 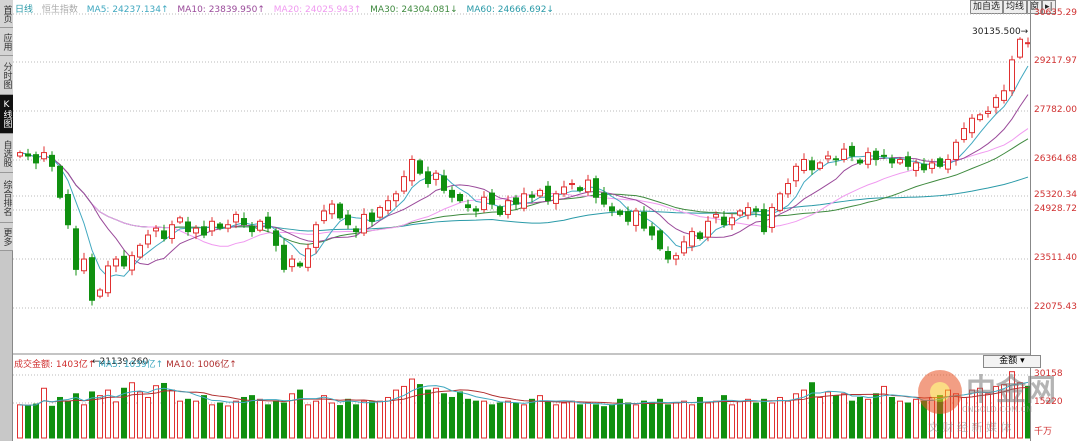 What do you see at coordinates (997, 409) in the screenshot?
I see `watermark-sub: CNGOLD.COM.CN` at bounding box center [997, 409].